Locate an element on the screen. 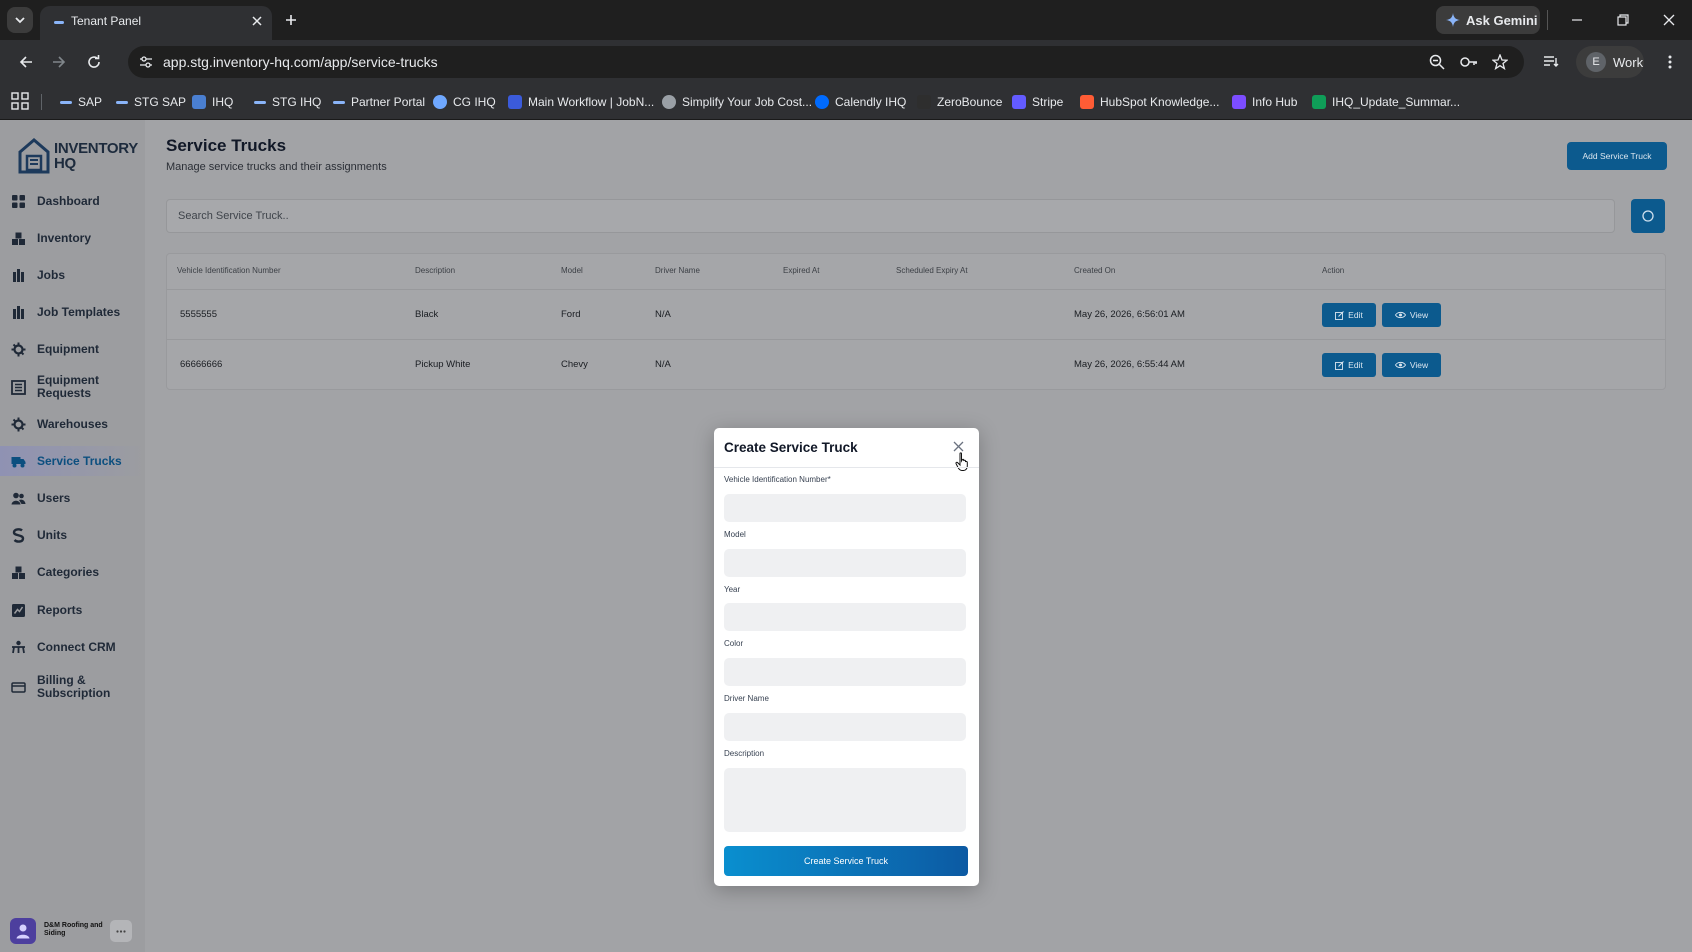  user-more-button is located at coordinates (121, 931).